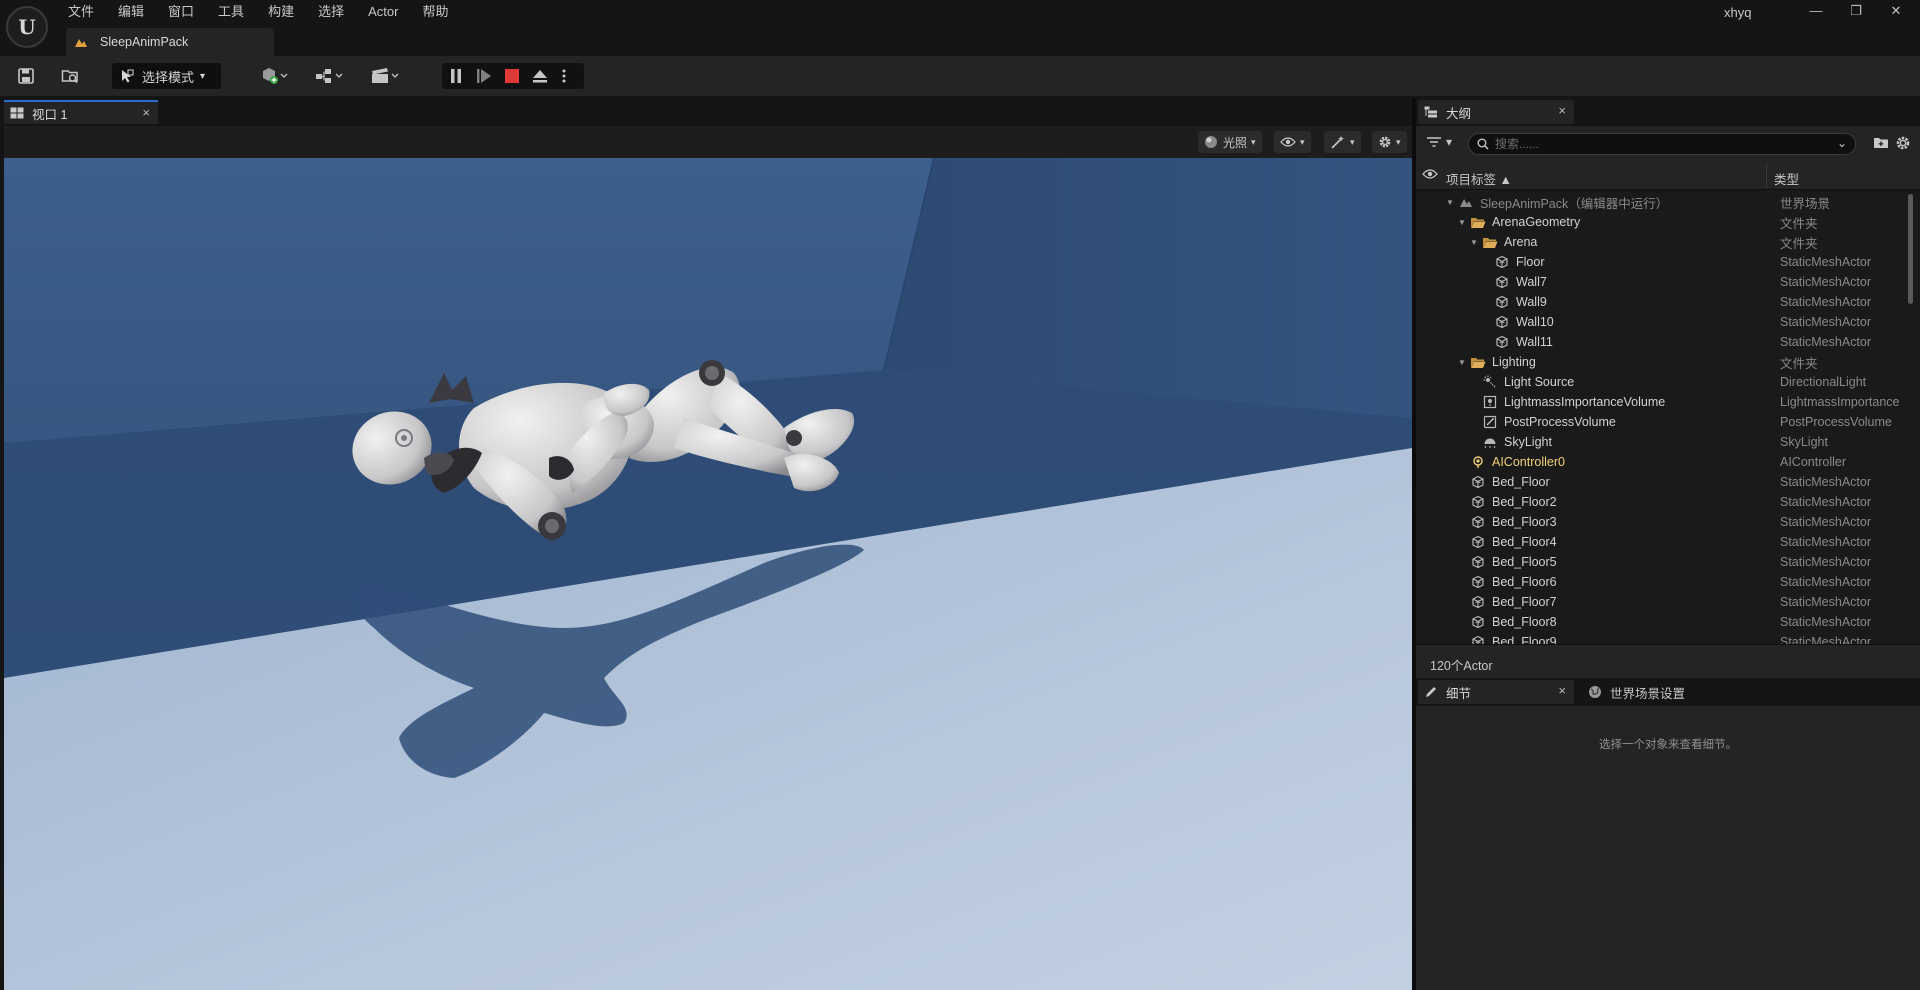 This screenshot has width=1920, height=990. I want to click on eject-button, so click(540, 76).